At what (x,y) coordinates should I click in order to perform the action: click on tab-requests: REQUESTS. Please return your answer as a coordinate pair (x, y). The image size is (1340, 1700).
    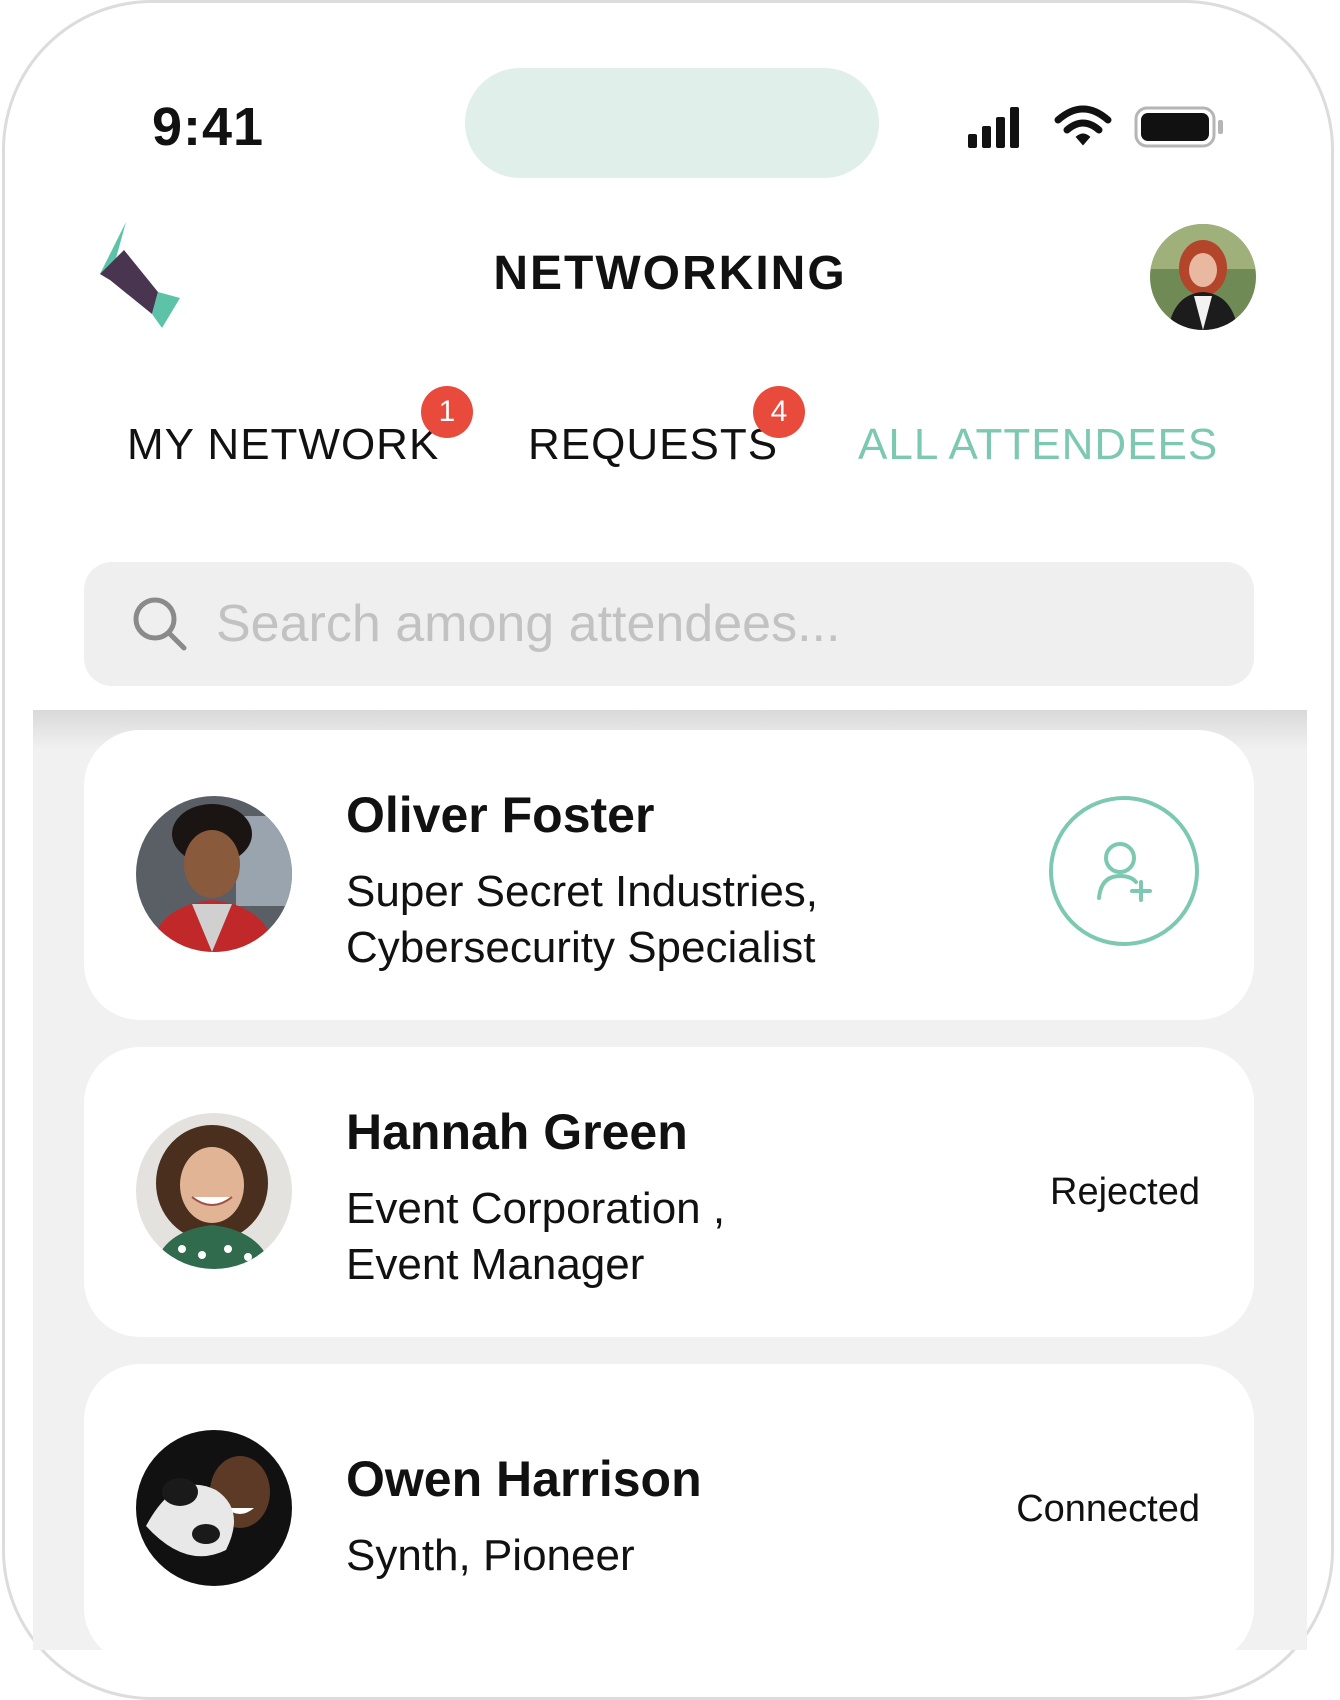
    Looking at the image, I should click on (653, 445).